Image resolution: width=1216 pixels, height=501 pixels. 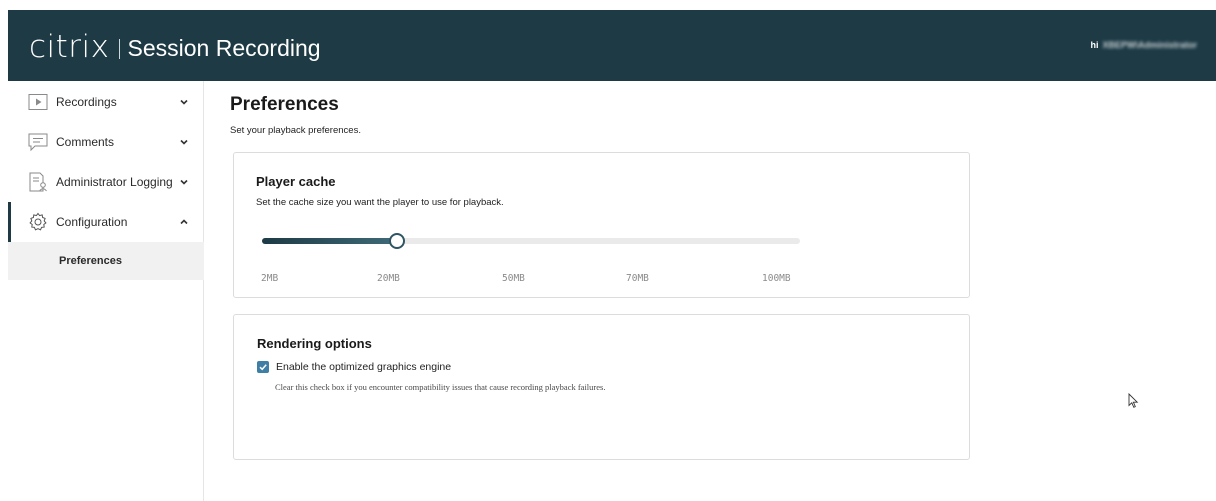 I want to click on page-subtitle: Set your playback preferences., so click(x=295, y=130).